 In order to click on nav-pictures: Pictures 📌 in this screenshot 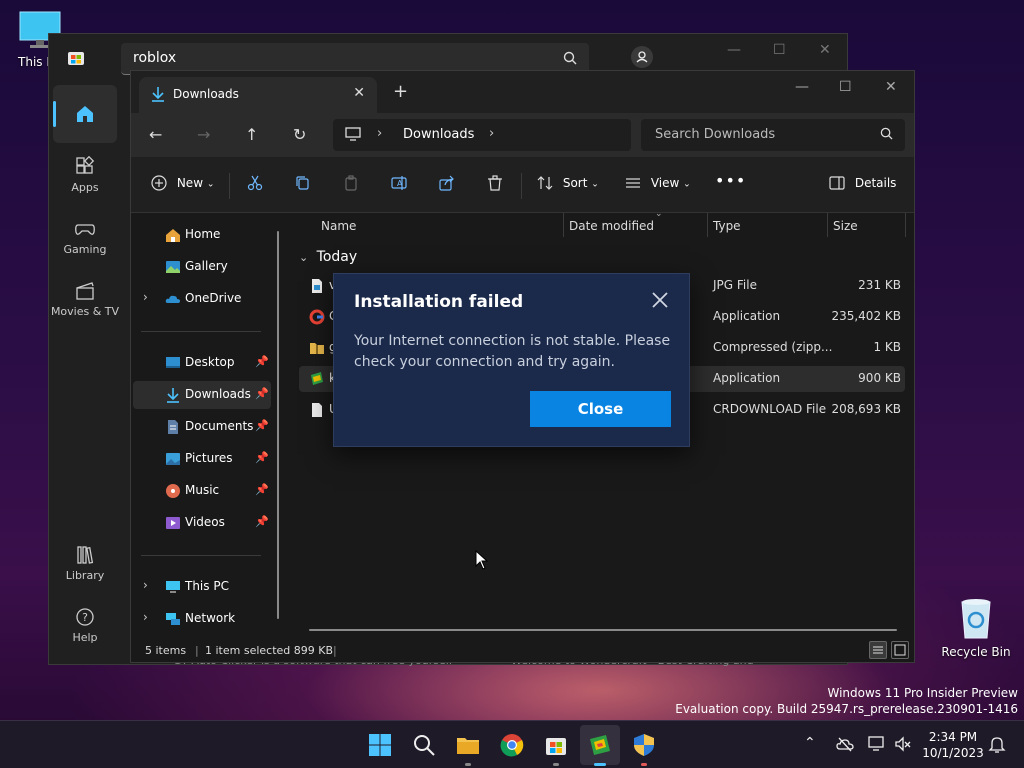, I will do `click(202, 459)`.